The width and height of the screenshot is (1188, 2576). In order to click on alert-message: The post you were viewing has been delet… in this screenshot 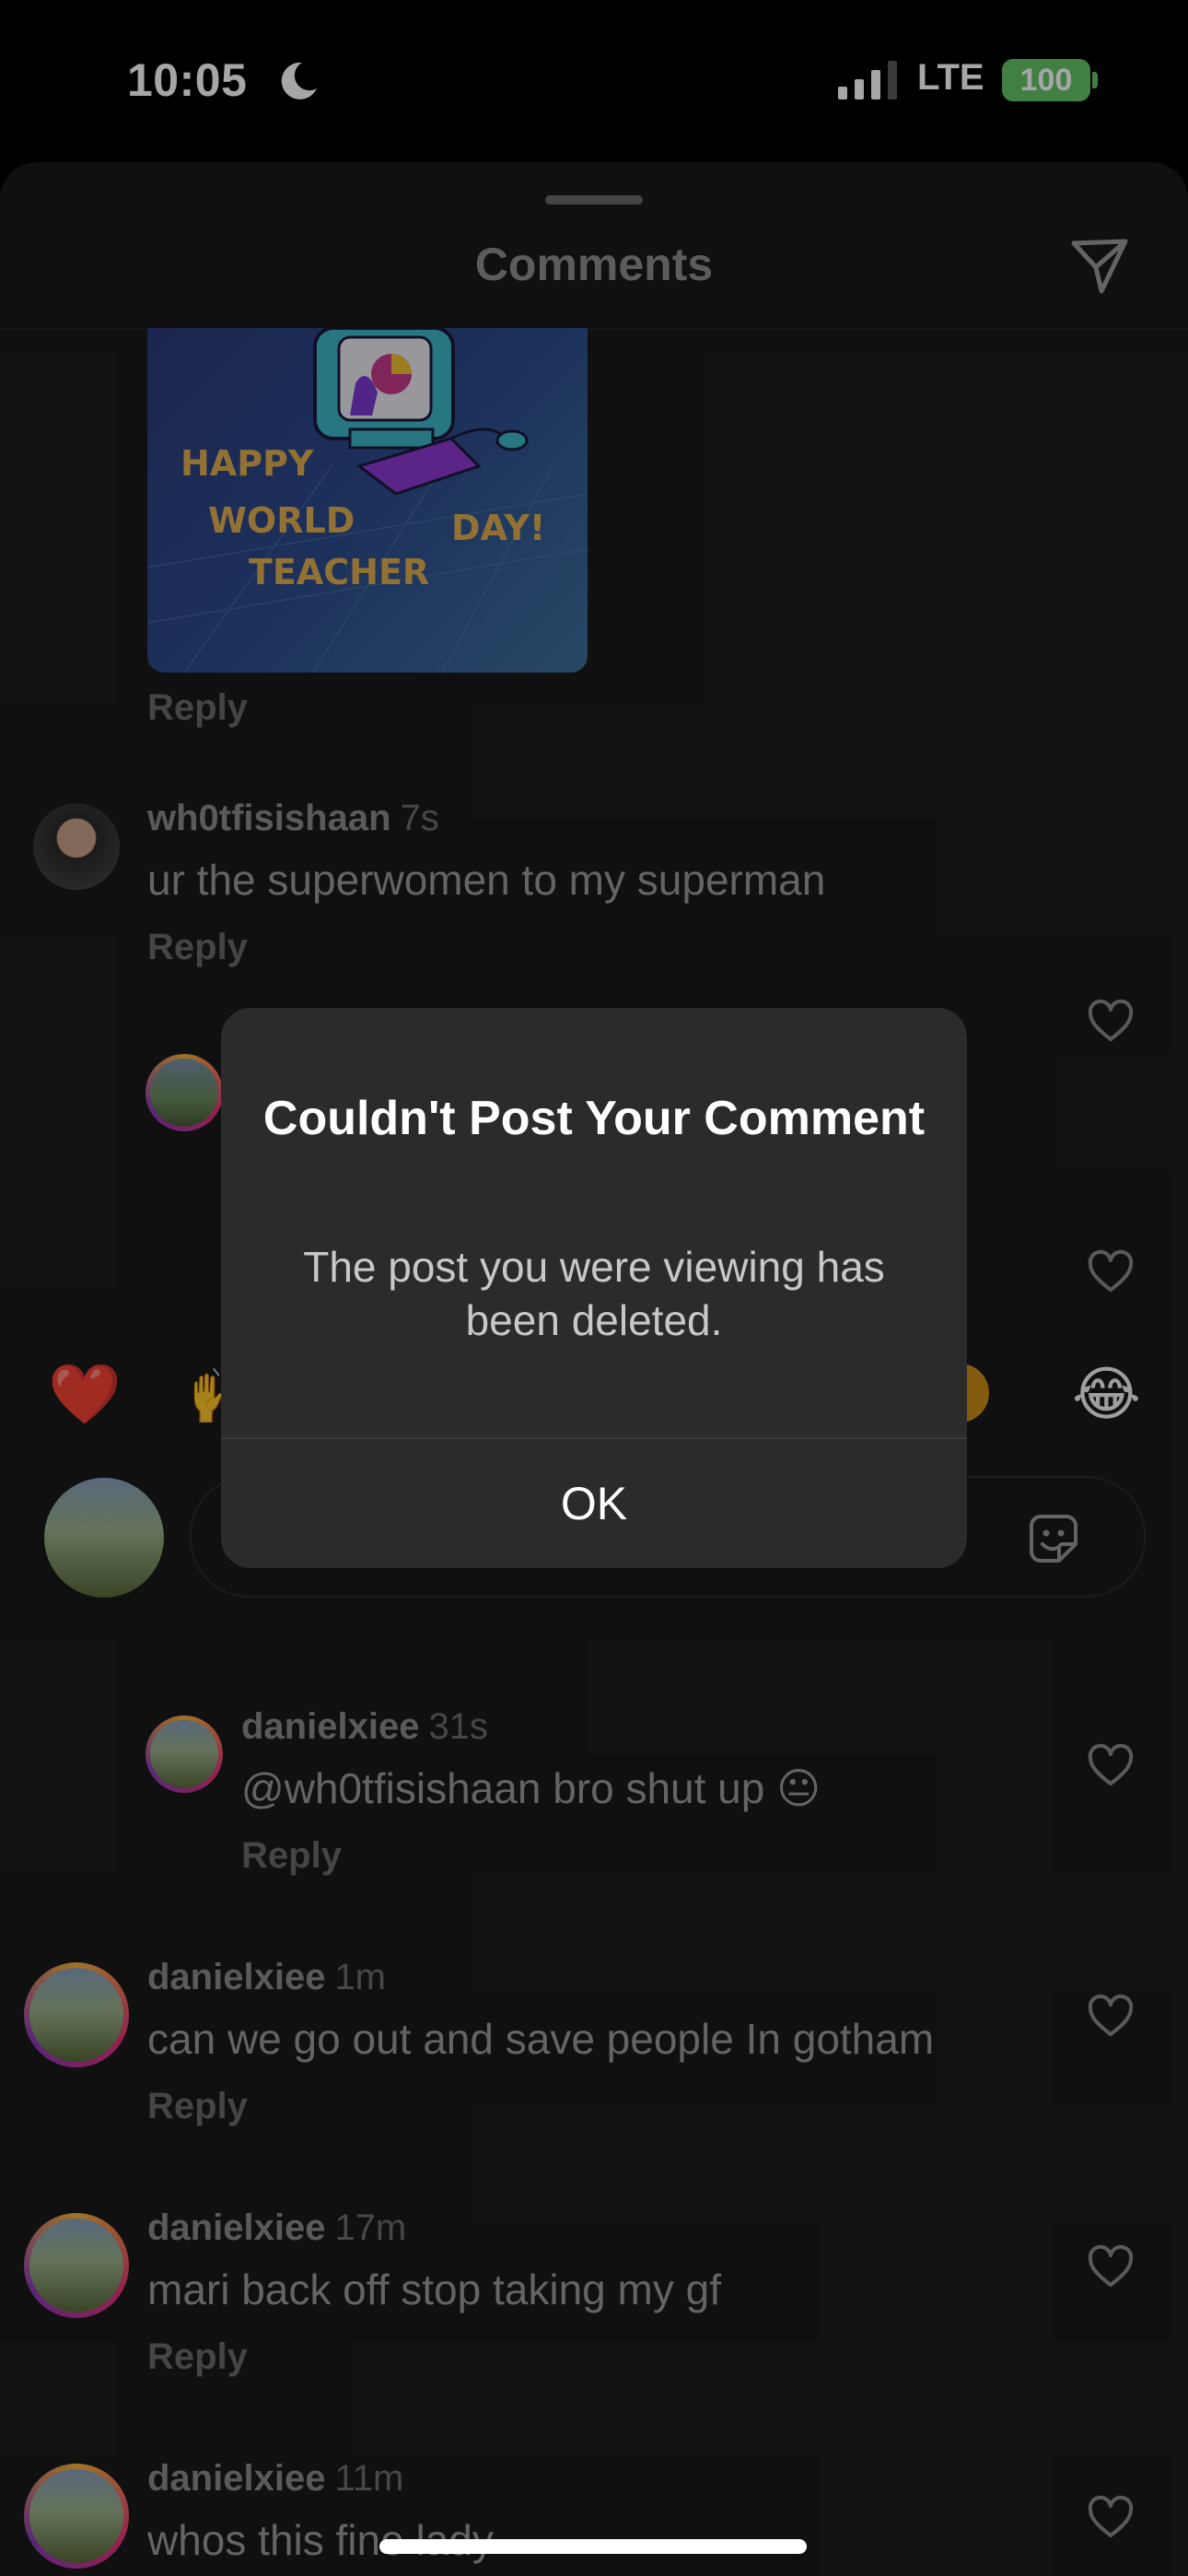, I will do `click(594, 1293)`.